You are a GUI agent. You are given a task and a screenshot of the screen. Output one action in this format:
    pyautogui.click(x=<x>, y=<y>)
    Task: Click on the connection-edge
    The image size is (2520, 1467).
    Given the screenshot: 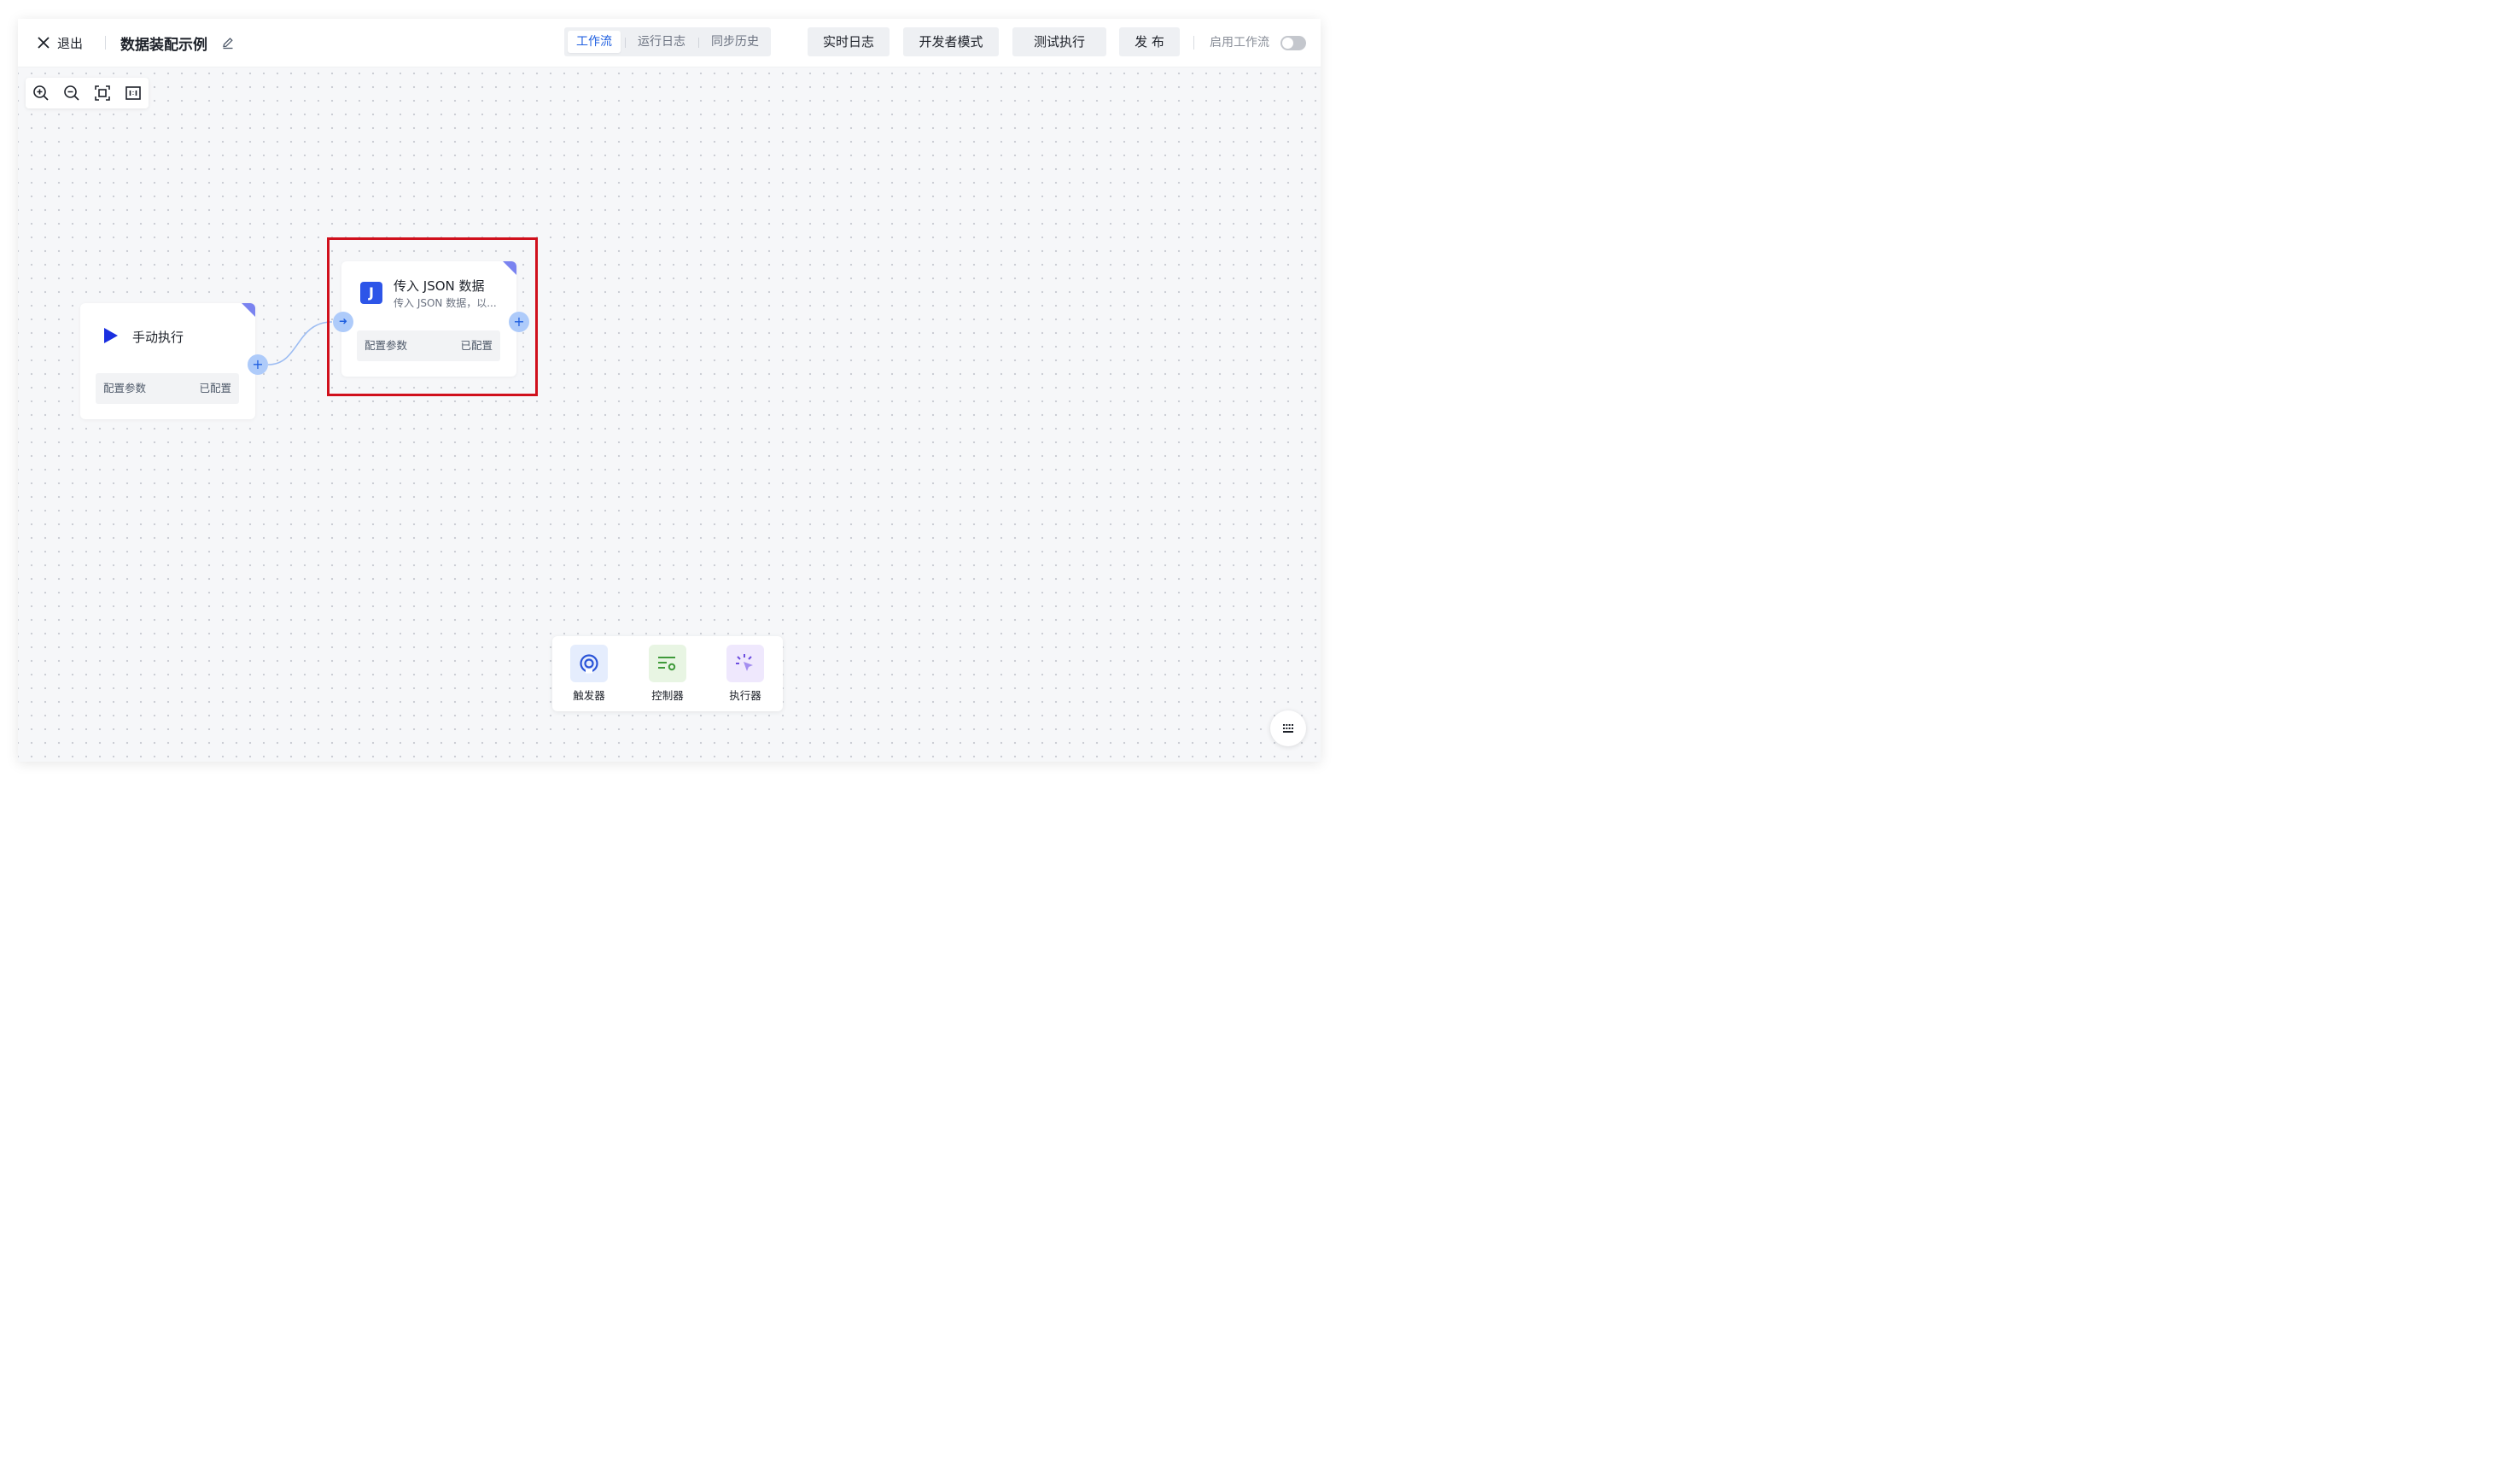 What is the action you would take?
    pyautogui.click(x=300, y=343)
    